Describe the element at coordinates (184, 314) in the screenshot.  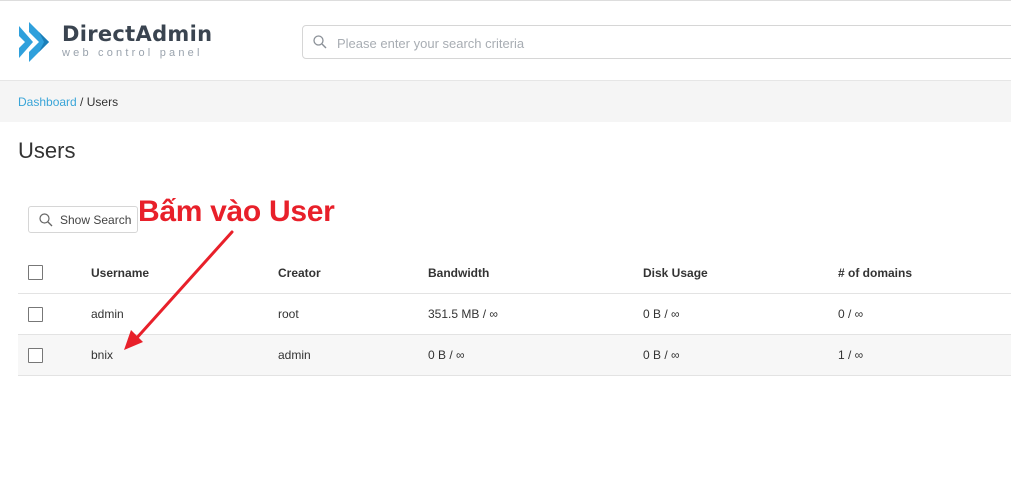
I see `username-cell: admin` at that location.